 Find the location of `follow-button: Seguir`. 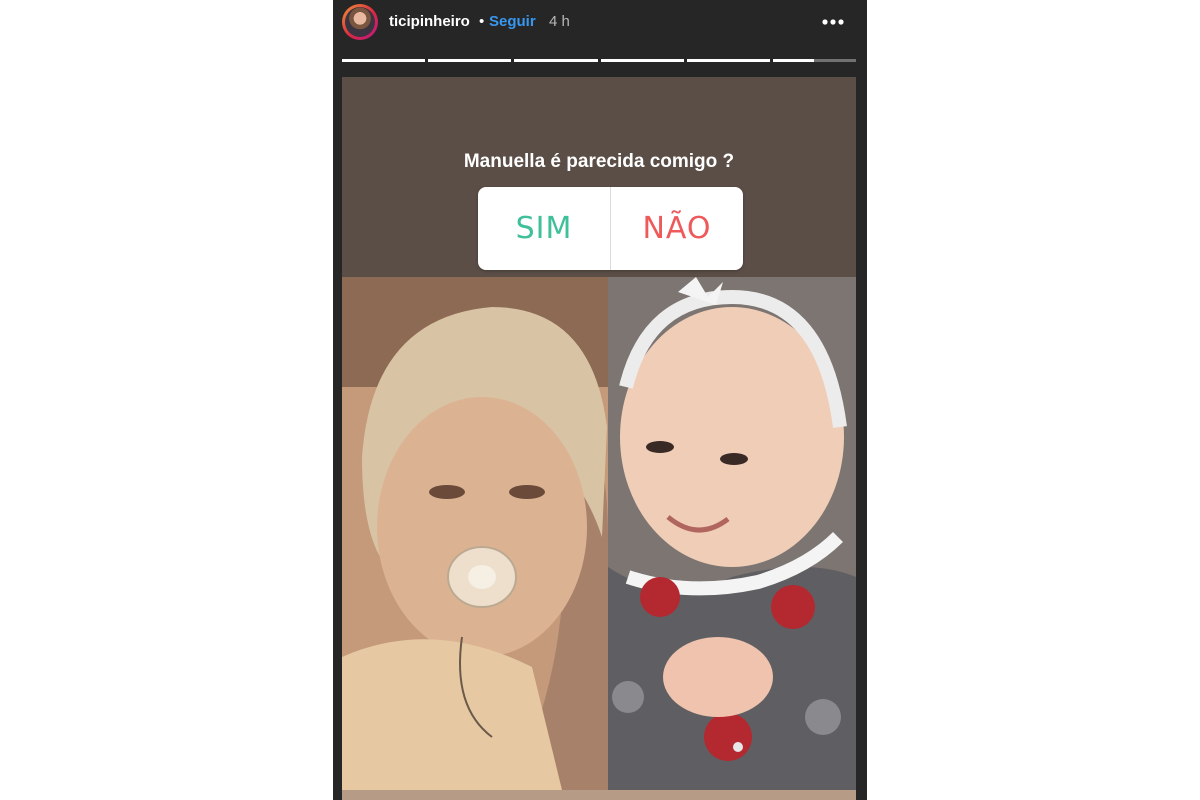

follow-button: Seguir is located at coordinates (512, 21).